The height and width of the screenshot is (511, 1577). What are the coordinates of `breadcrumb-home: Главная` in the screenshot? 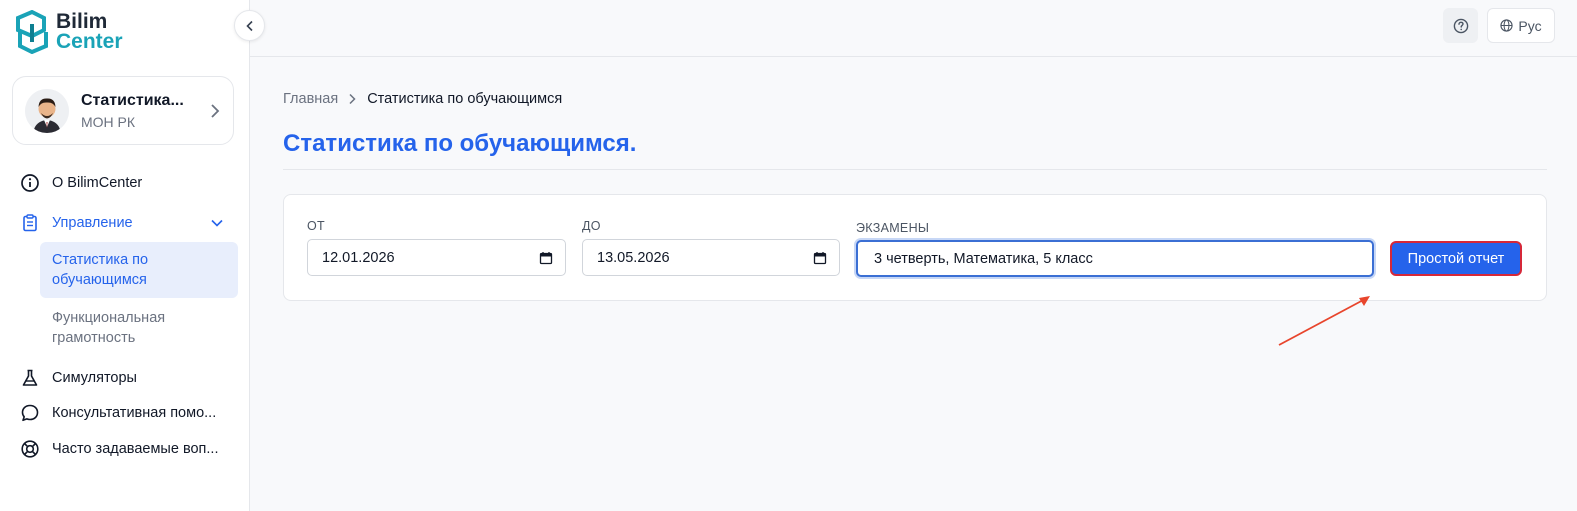 It's located at (310, 99).